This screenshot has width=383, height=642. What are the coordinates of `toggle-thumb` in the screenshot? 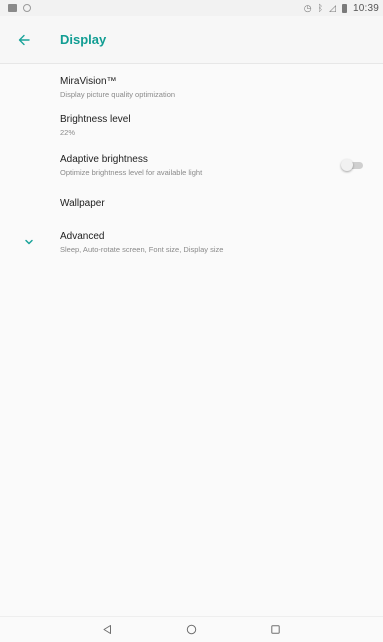 It's located at (347, 165).